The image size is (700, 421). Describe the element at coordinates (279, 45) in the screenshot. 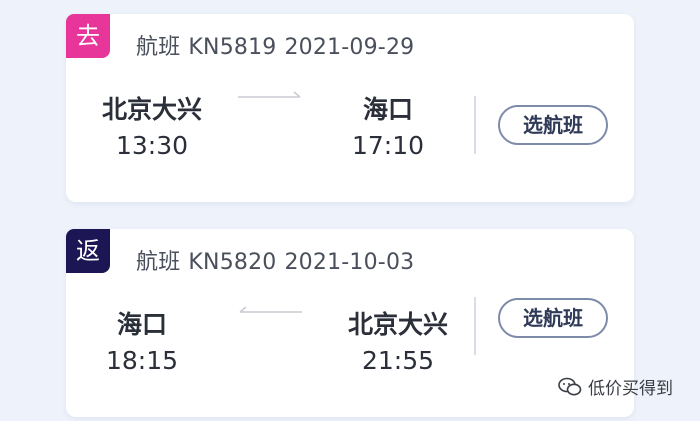

I see `outbound-flight-info: 航班 KN5819 2021-09-29` at that location.